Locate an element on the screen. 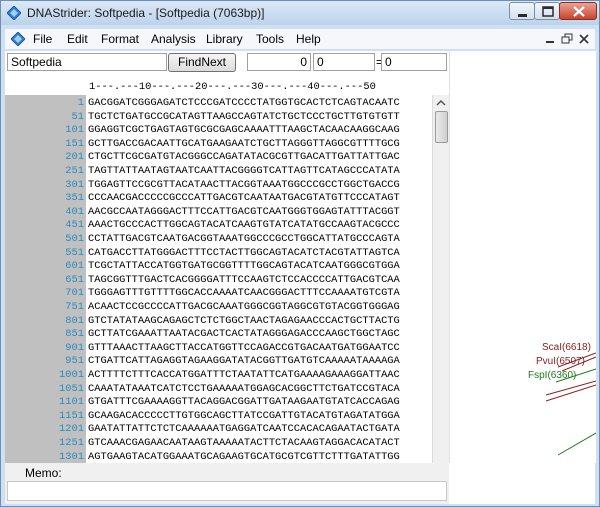  child-restore-icon is located at coordinates (567, 39).